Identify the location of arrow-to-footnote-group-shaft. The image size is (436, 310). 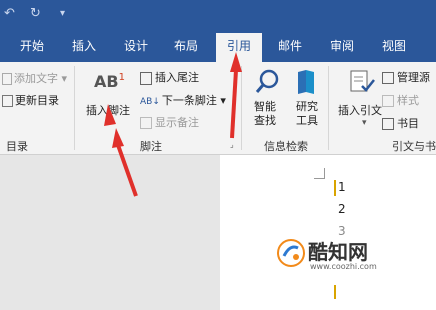
(127, 170).